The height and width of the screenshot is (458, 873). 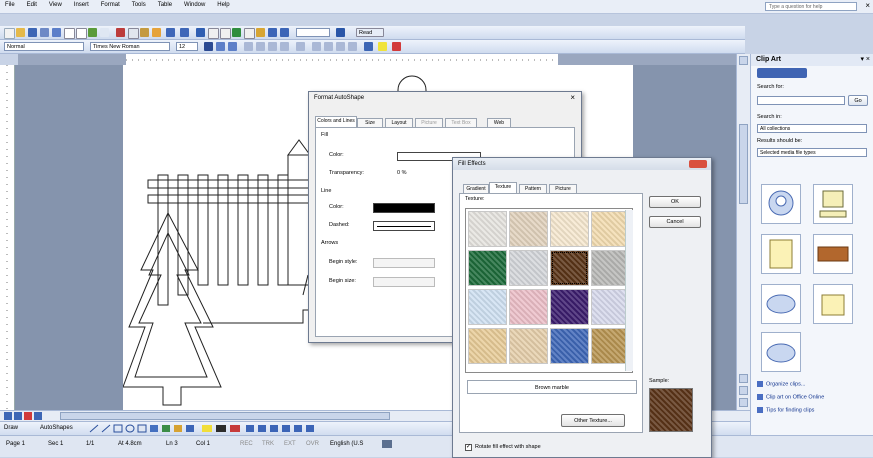 What do you see at coordinates (812, 152) in the screenshot?
I see `results-select: Selected media file types` at bounding box center [812, 152].